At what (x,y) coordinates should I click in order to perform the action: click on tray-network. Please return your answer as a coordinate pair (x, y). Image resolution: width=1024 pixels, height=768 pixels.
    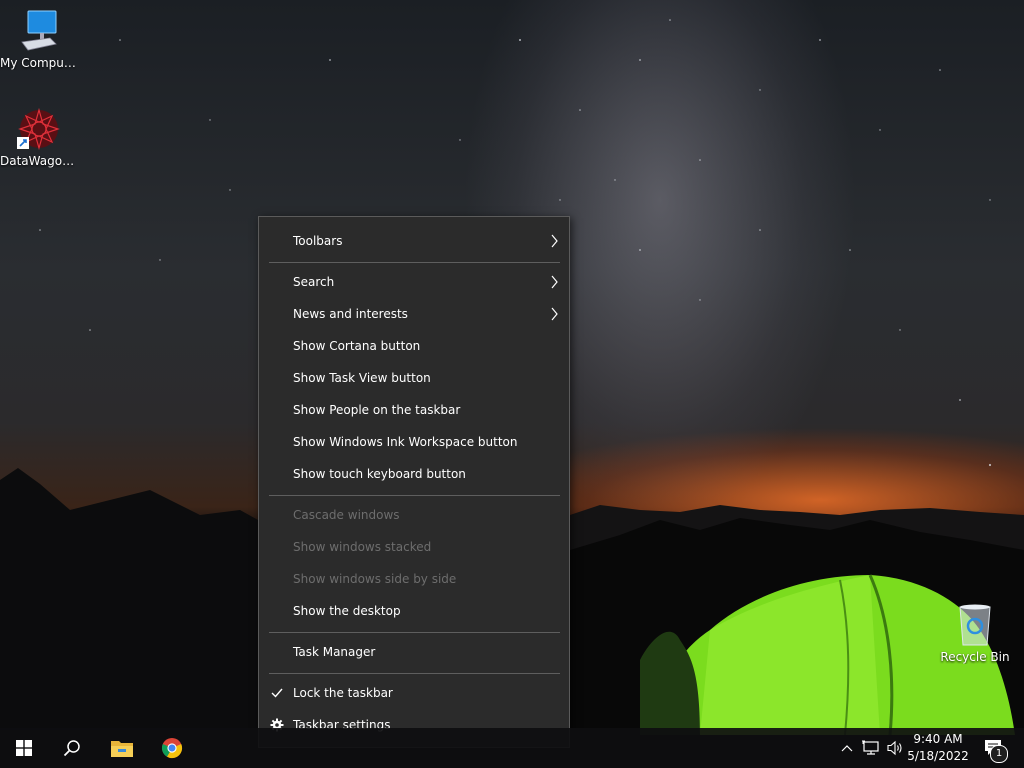
    Looking at the image, I should click on (871, 748).